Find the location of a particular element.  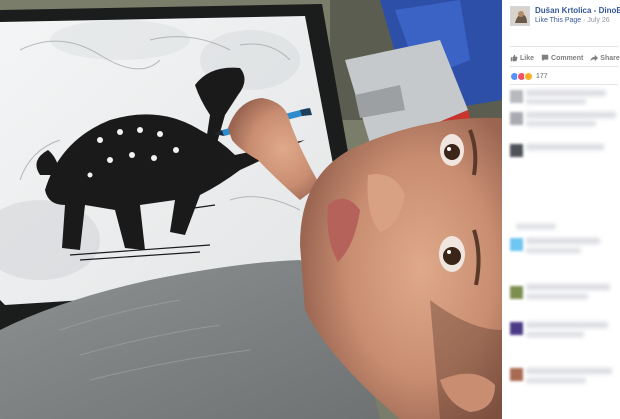

page-avatar is located at coordinates (520, 16).